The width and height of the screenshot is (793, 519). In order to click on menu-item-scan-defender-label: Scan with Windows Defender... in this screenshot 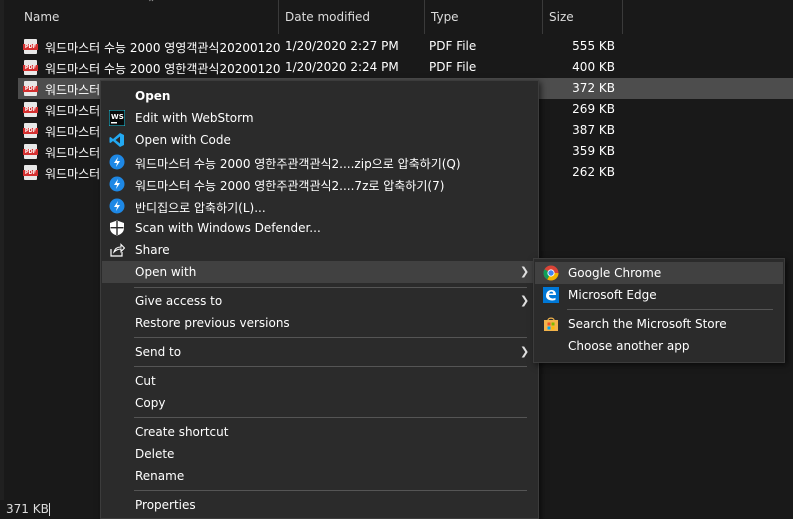, I will do `click(228, 228)`.